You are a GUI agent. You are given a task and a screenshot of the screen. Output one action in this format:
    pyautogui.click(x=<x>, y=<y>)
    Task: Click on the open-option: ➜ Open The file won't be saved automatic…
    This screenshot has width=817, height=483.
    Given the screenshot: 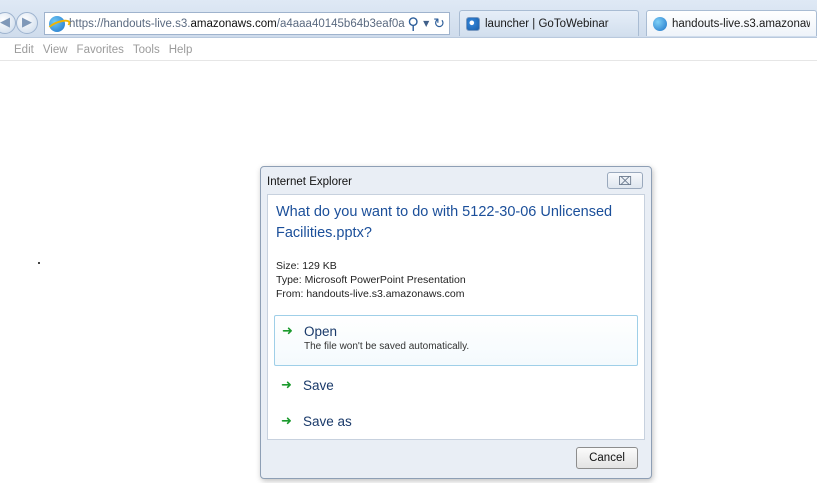 What is the action you would take?
    pyautogui.click(x=456, y=340)
    